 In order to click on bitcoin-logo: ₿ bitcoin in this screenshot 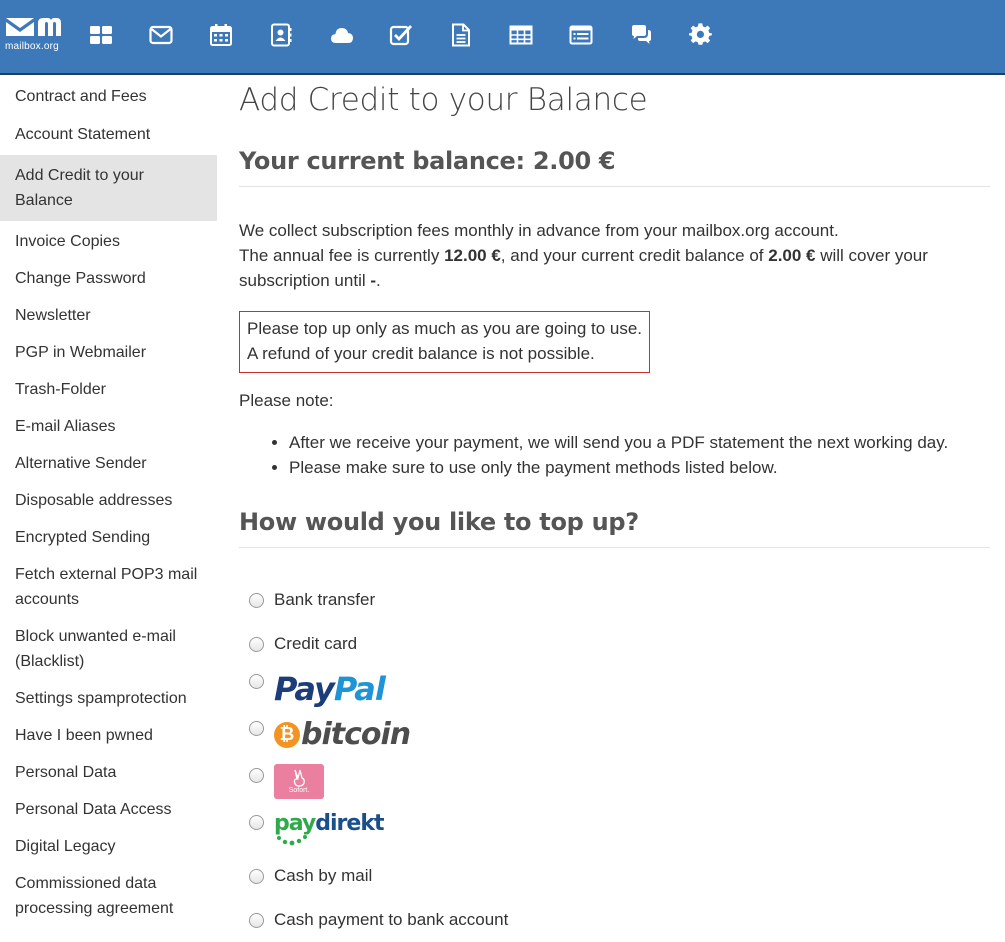, I will do `click(342, 734)`.